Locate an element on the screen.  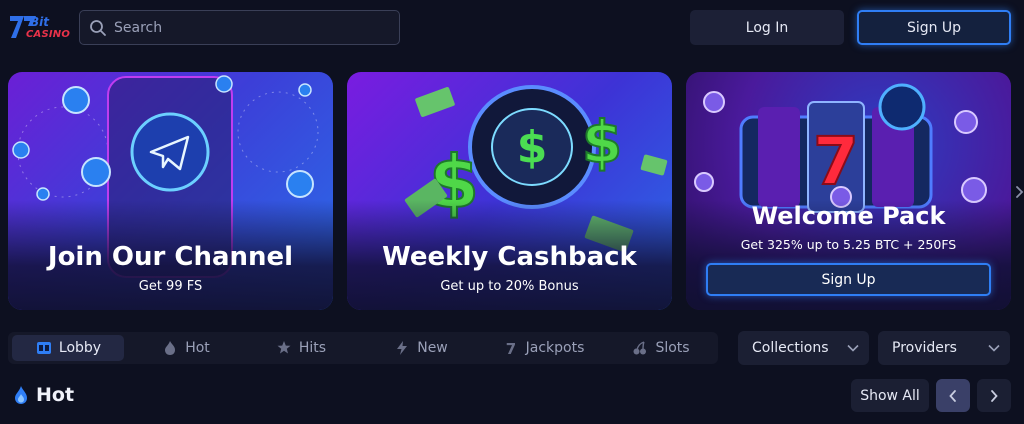
chevron-right-icon is located at coordinates (994, 395).